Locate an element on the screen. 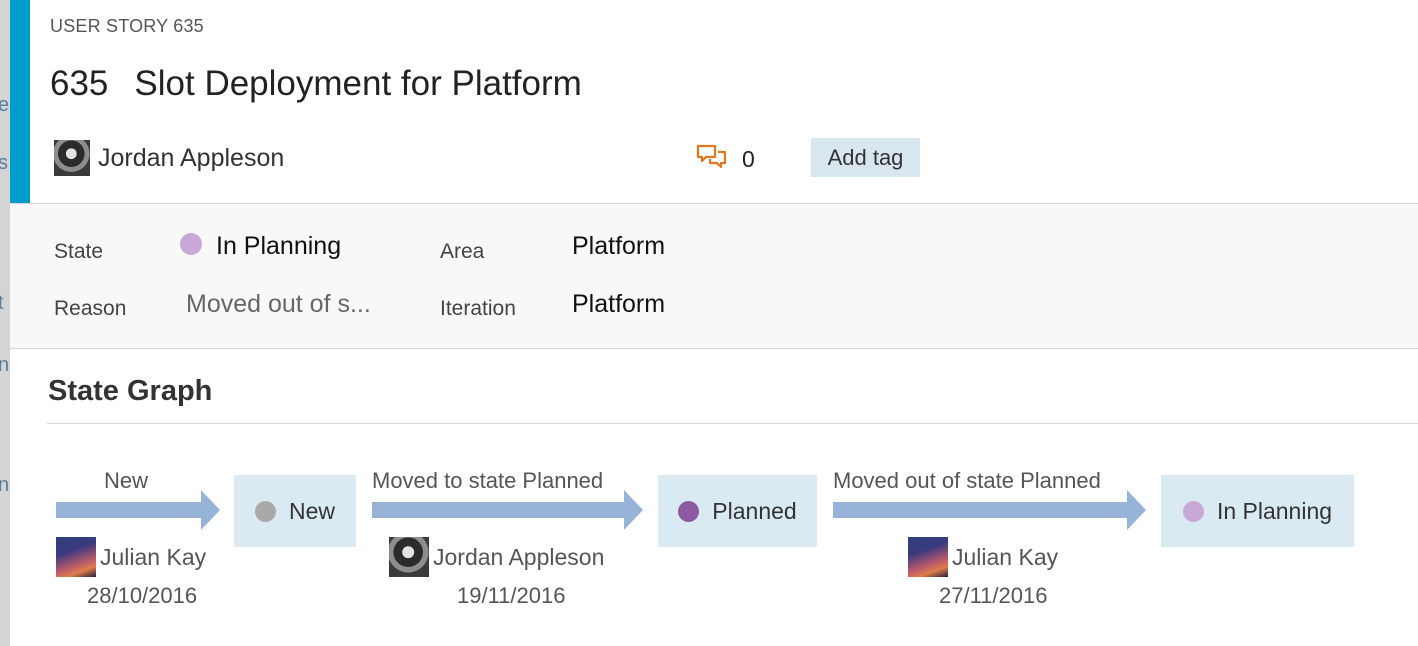 The height and width of the screenshot is (646, 1418). state-label: State is located at coordinates (79, 251).